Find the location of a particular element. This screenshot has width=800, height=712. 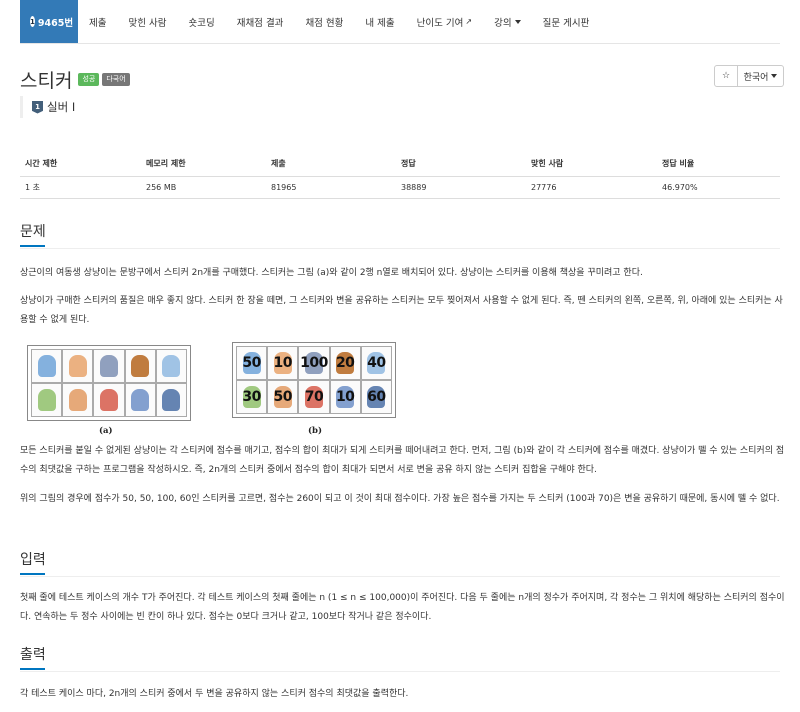

header-accepted: 정답 is located at coordinates (461, 164).